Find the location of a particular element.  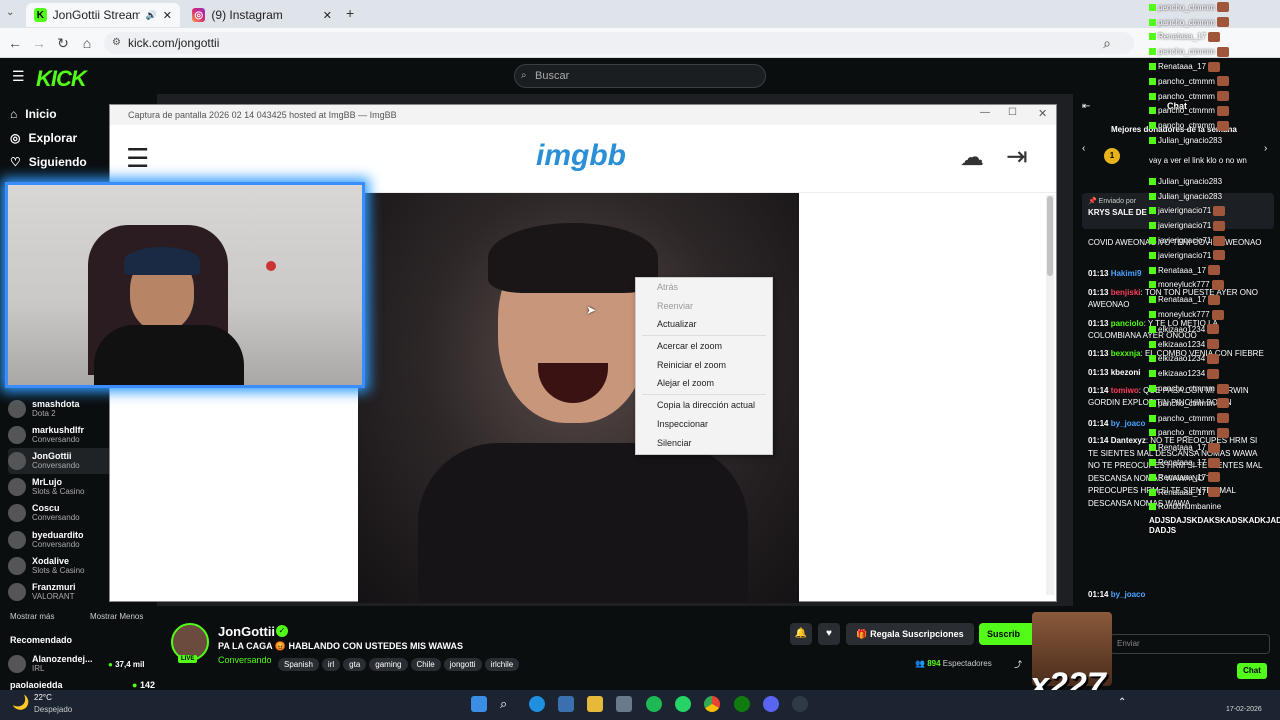

viewer-count: 37,4 mil is located at coordinates (130, 664).